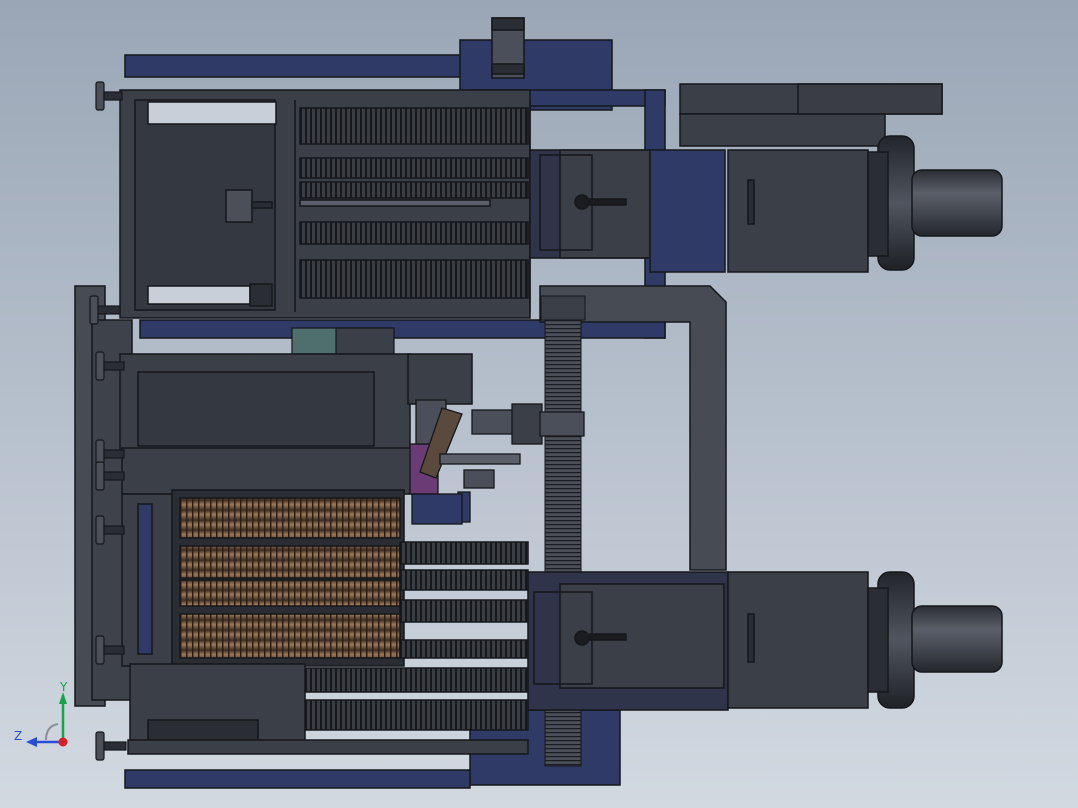 Image resolution: width=1078 pixels, height=808 pixels. What do you see at coordinates (52, 732) in the screenshot?
I see `rotation-arc-icon` at bounding box center [52, 732].